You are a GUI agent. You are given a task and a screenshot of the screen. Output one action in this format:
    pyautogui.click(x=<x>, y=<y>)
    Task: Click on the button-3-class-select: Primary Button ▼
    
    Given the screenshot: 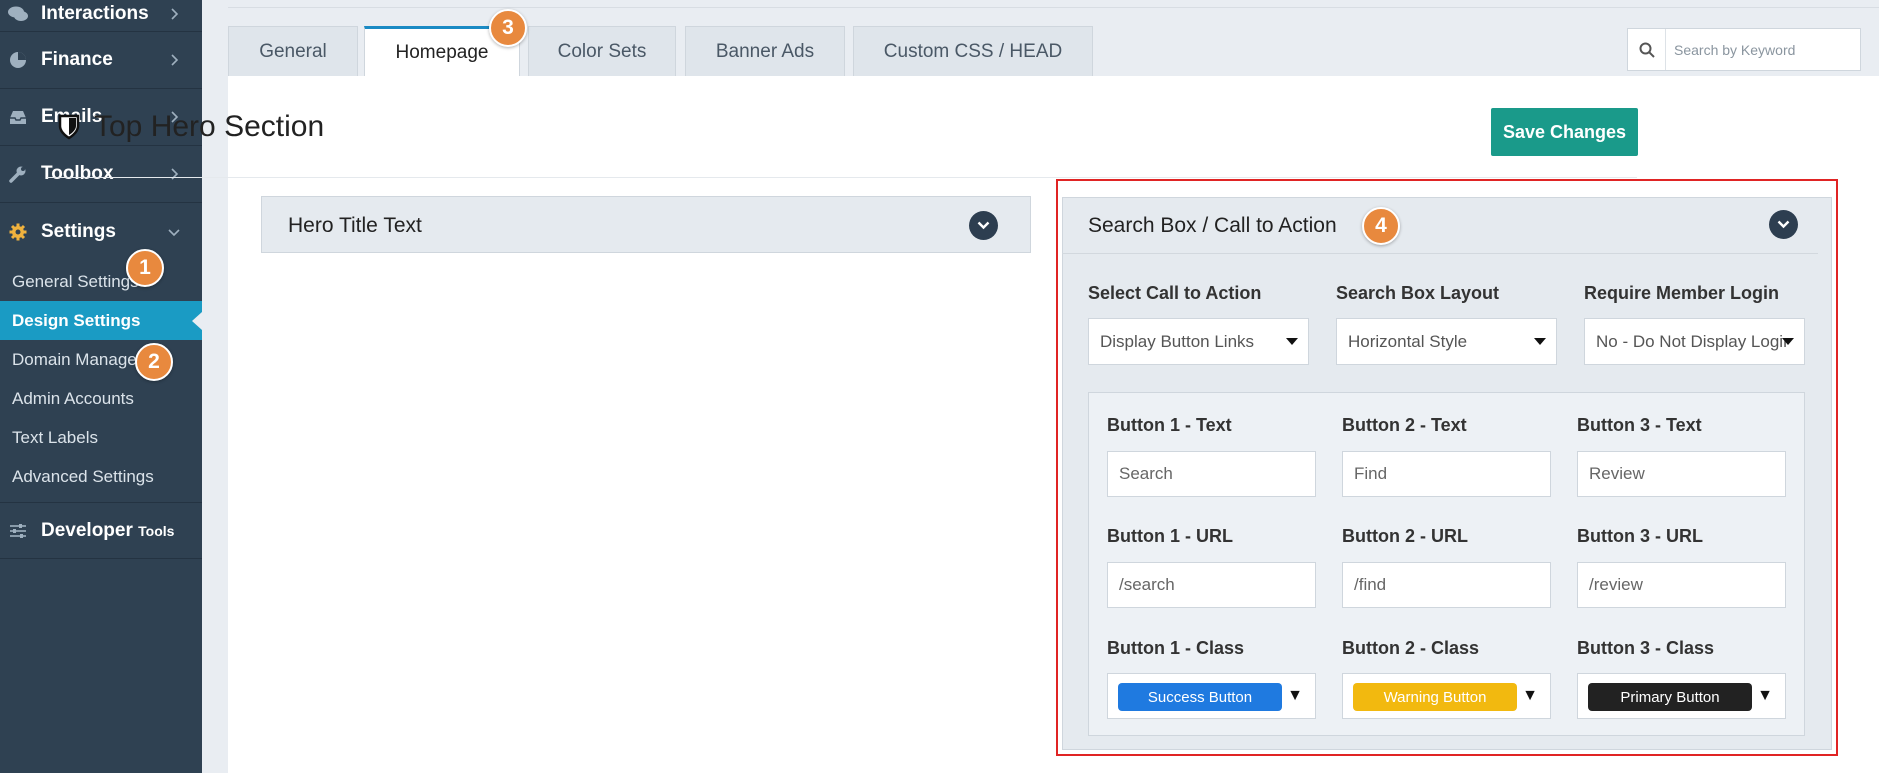 What is the action you would take?
    pyautogui.click(x=1681, y=696)
    